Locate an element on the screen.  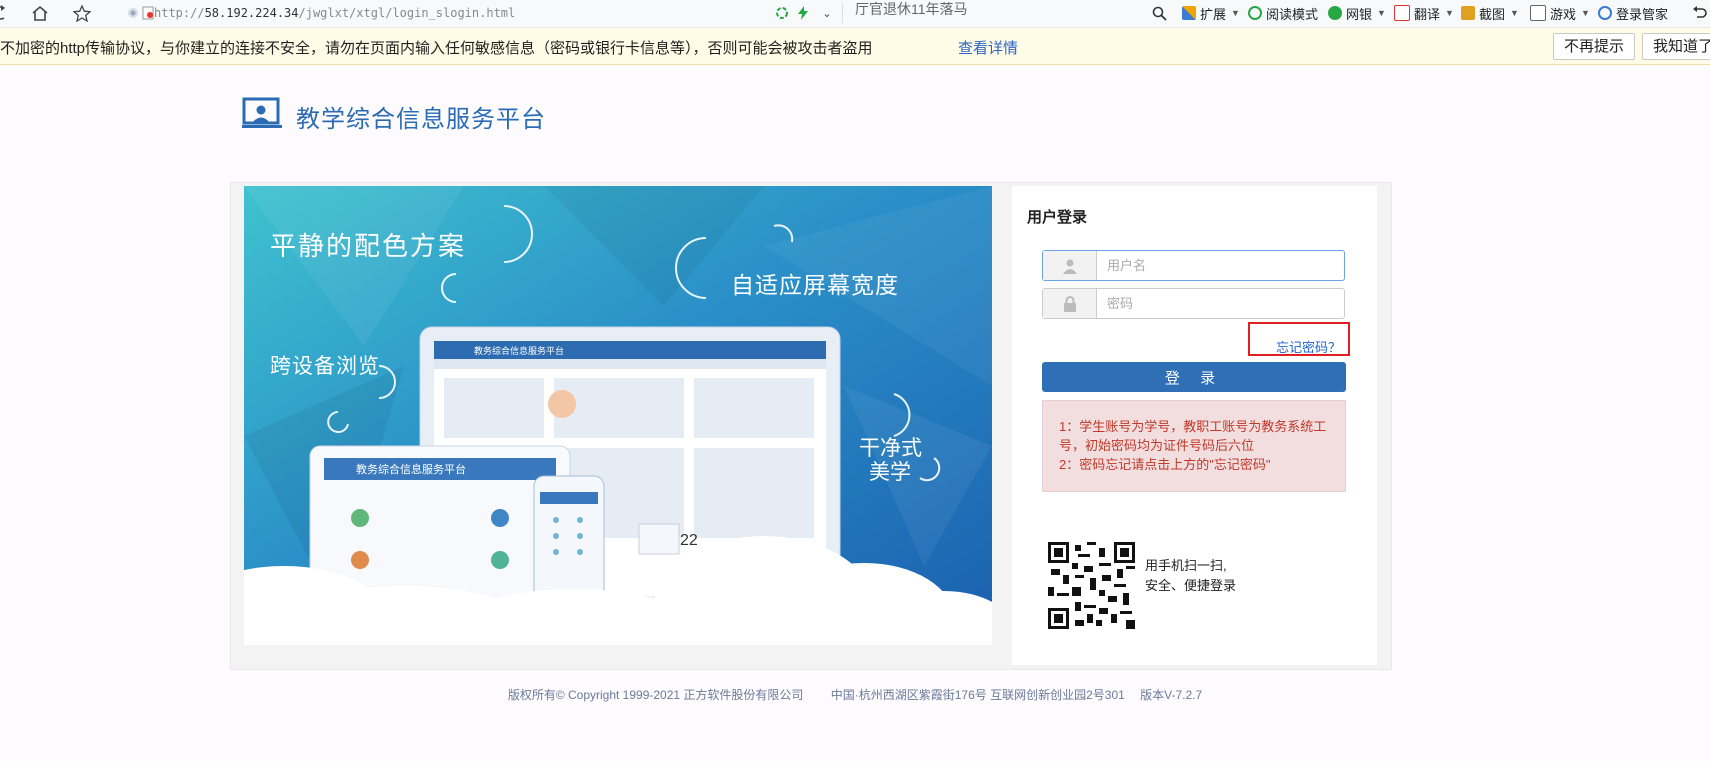
bookmark-star-icon is located at coordinates (82, 13).